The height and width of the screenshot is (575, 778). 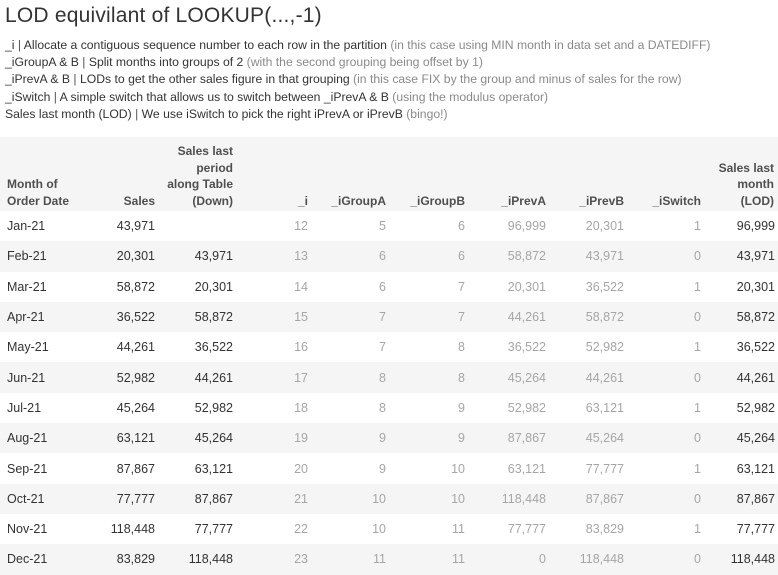 I want to click on header-sales-last-period: Sales last period along Table (Down), so click(x=198, y=174).